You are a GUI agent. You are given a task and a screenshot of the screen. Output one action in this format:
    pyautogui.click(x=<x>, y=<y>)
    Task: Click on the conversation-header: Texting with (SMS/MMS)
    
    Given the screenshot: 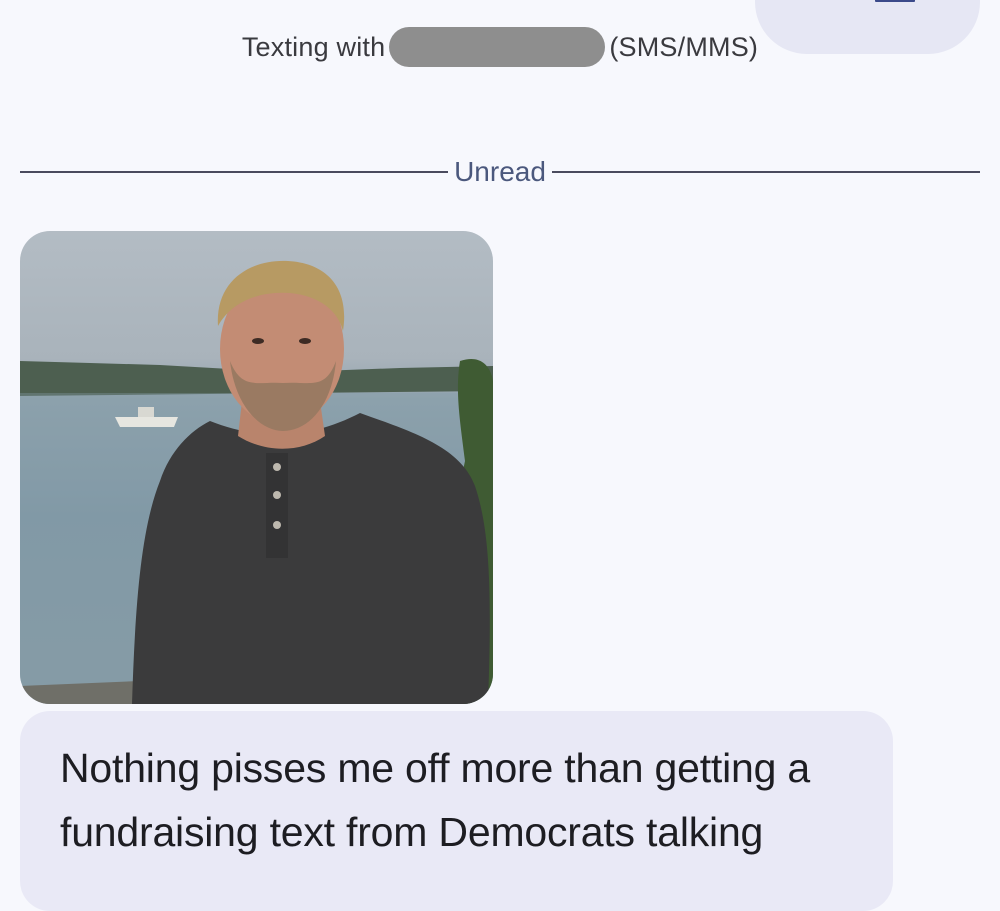 What is the action you would take?
    pyautogui.click(x=500, y=49)
    